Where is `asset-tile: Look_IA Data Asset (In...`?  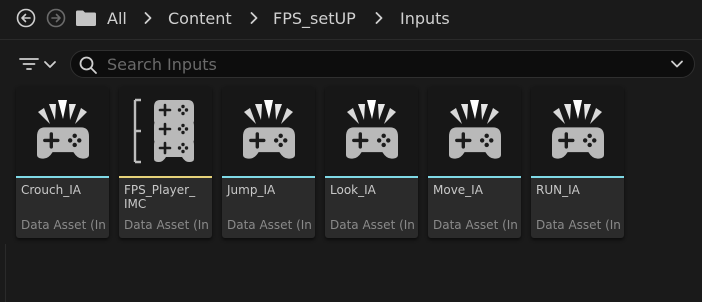
asset-tile: Look_IA Data Asset (In... is located at coordinates (371, 162).